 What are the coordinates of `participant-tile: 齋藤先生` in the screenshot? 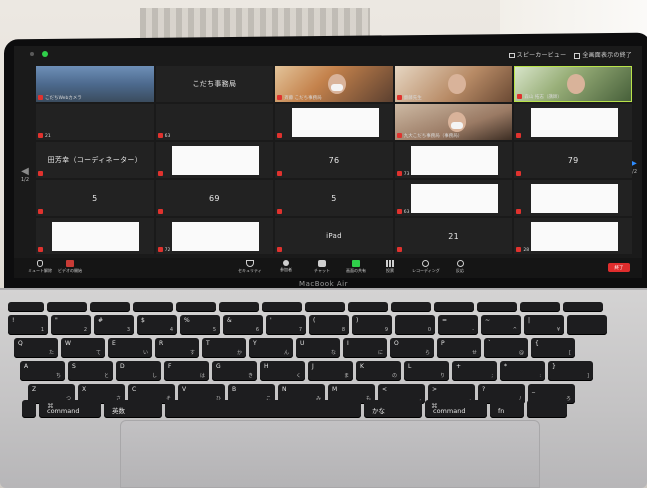 It's located at (453, 84).